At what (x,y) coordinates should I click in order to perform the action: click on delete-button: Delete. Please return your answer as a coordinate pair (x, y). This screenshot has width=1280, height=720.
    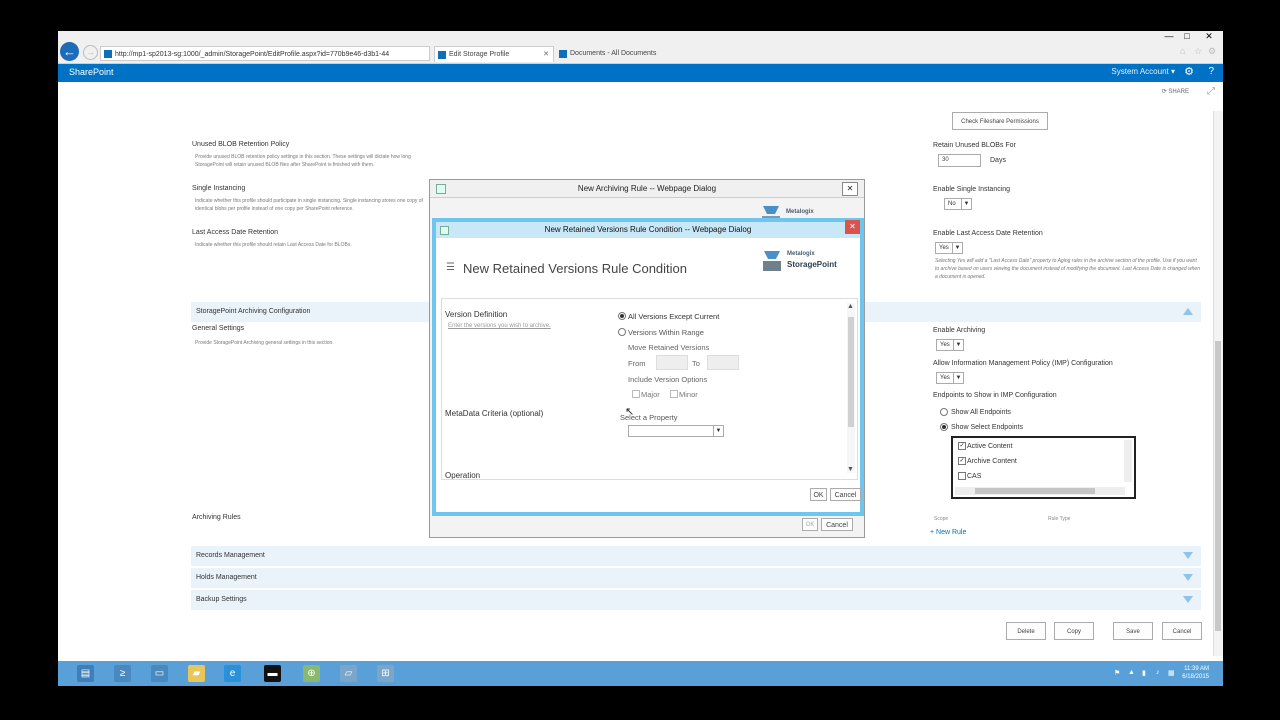
    Looking at the image, I should click on (1026, 631).